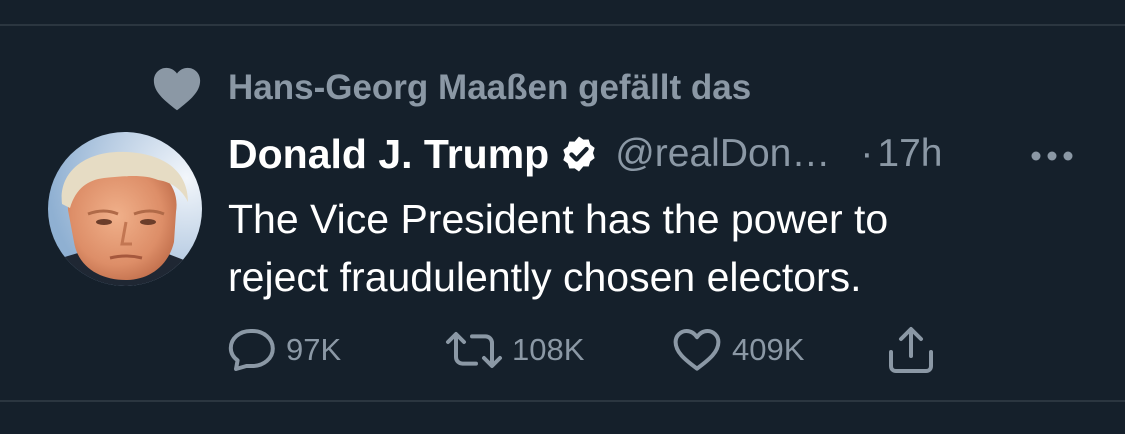 This screenshot has width=1125, height=434. I want to click on reply-icon, so click(251, 350).